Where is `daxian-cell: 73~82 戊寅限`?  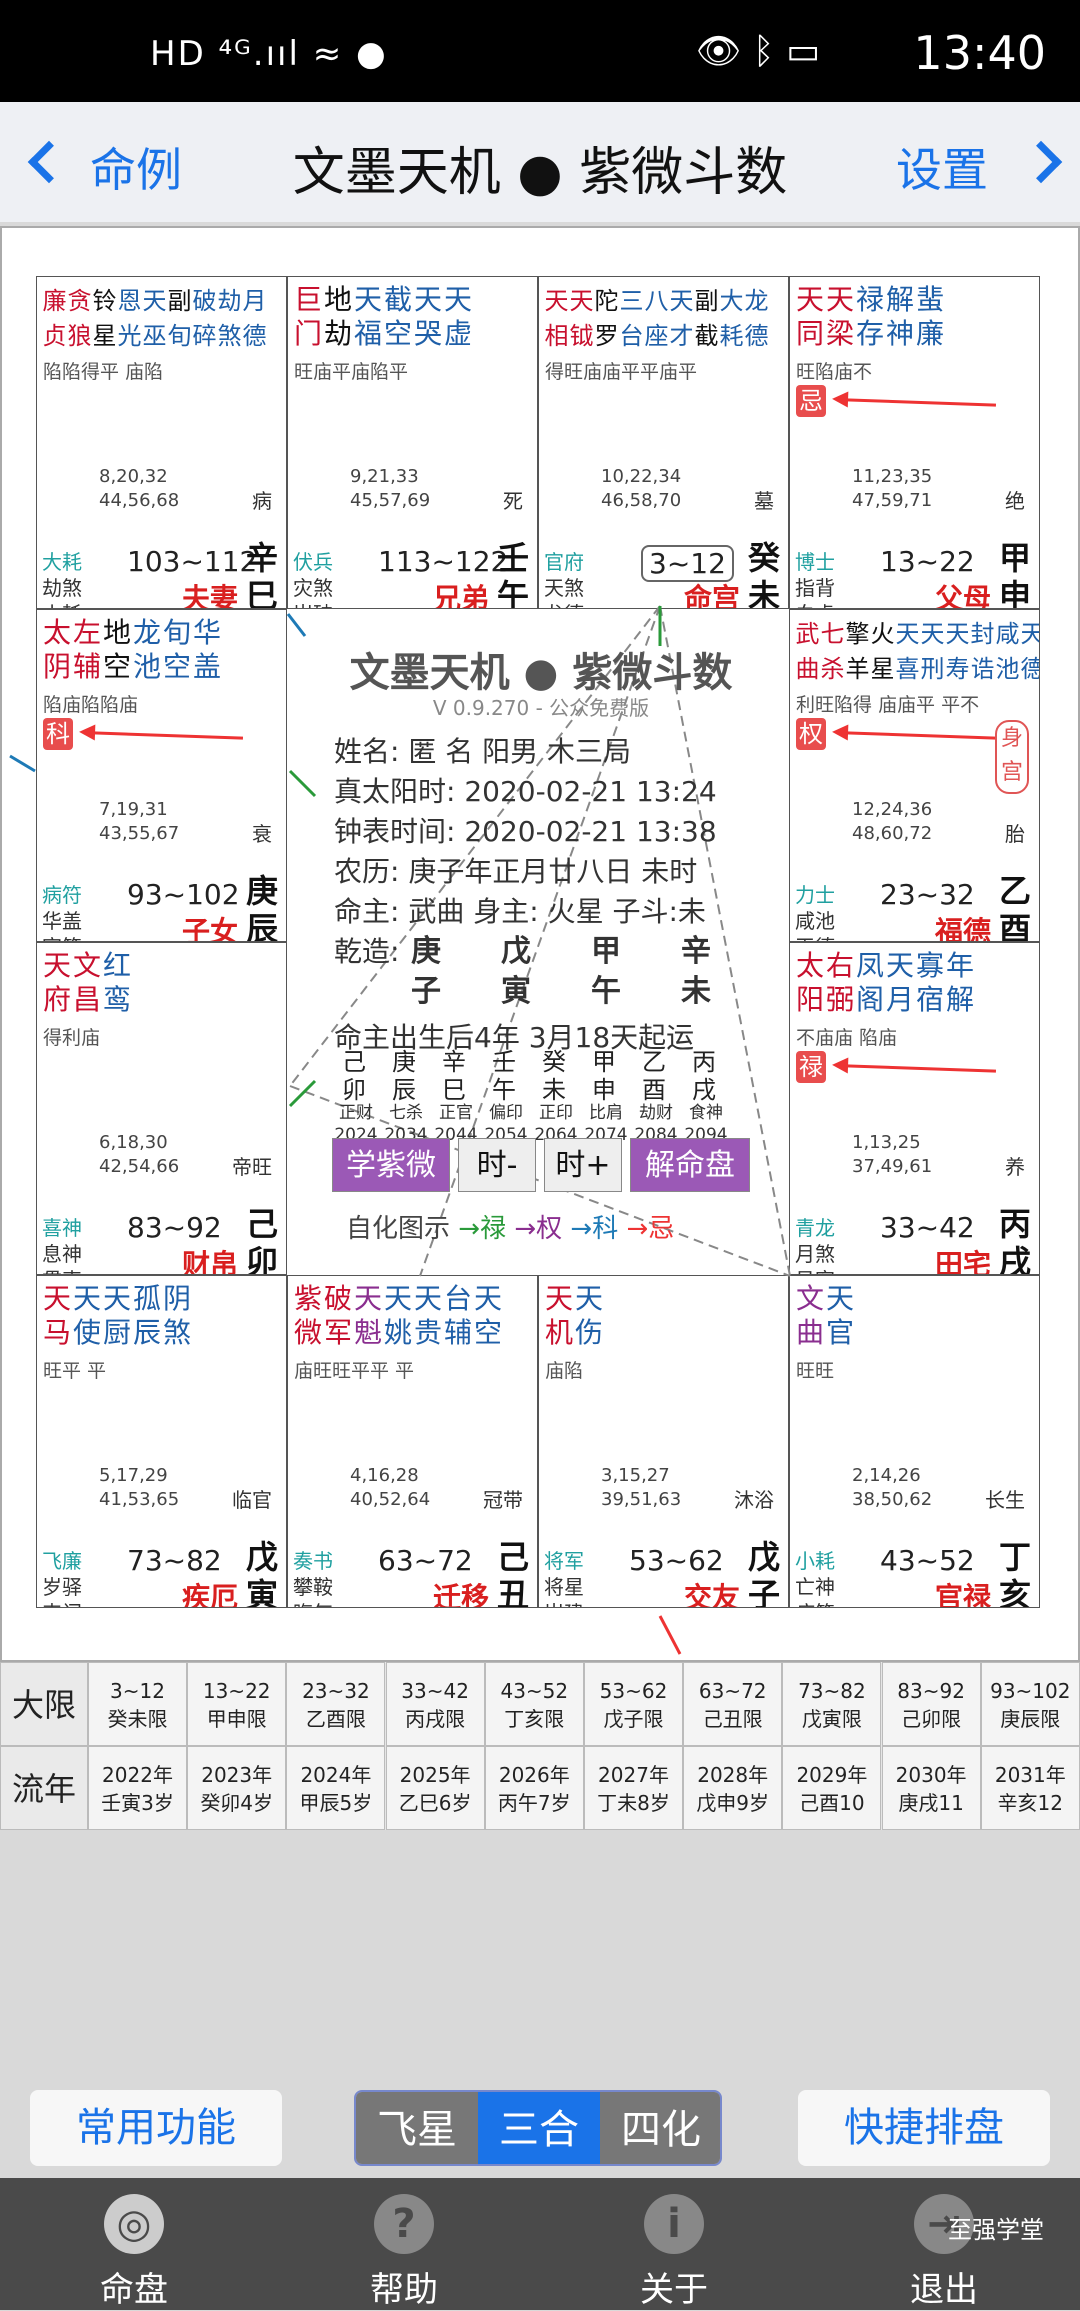 daxian-cell: 73~82 戊寅限 is located at coordinates (832, 1704).